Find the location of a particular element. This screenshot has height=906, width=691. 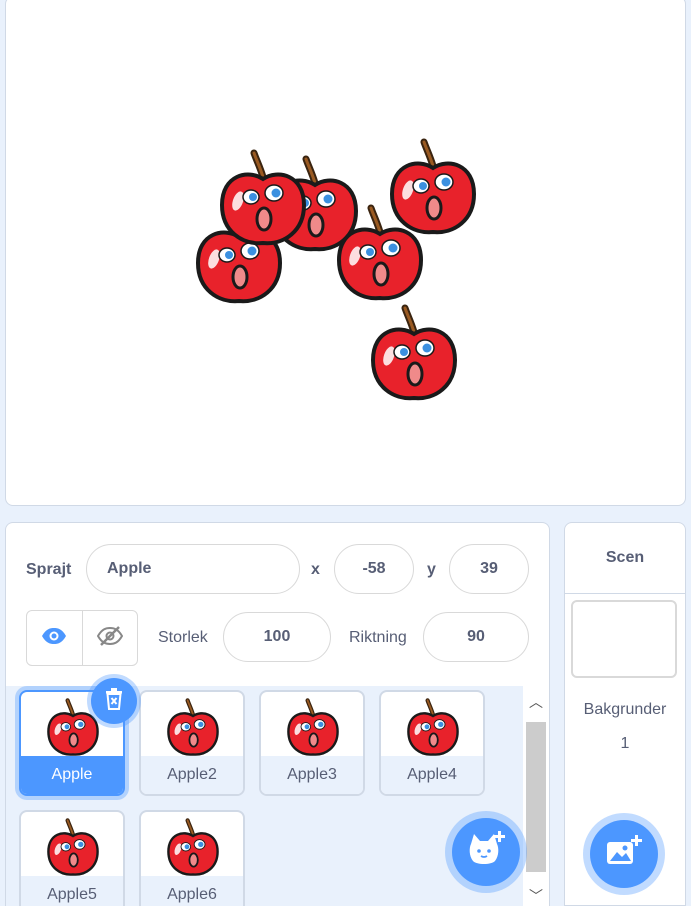

backdrops-count: 1 is located at coordinates (625, 743).